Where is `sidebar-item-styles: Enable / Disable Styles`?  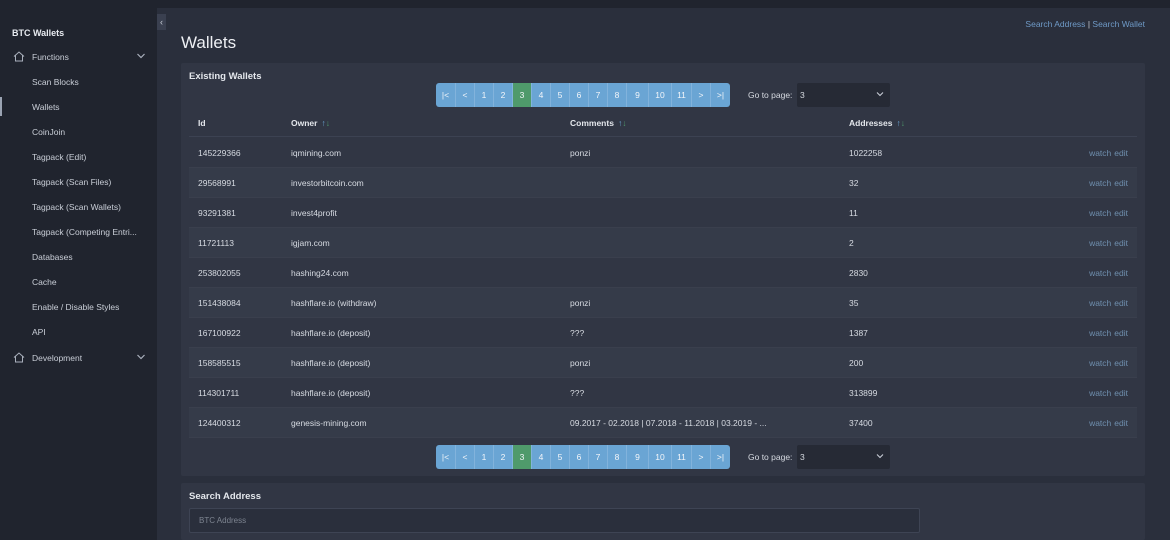
sidebar-item-styles: Enable / Disable Styles is located at coordinates (78, 306).